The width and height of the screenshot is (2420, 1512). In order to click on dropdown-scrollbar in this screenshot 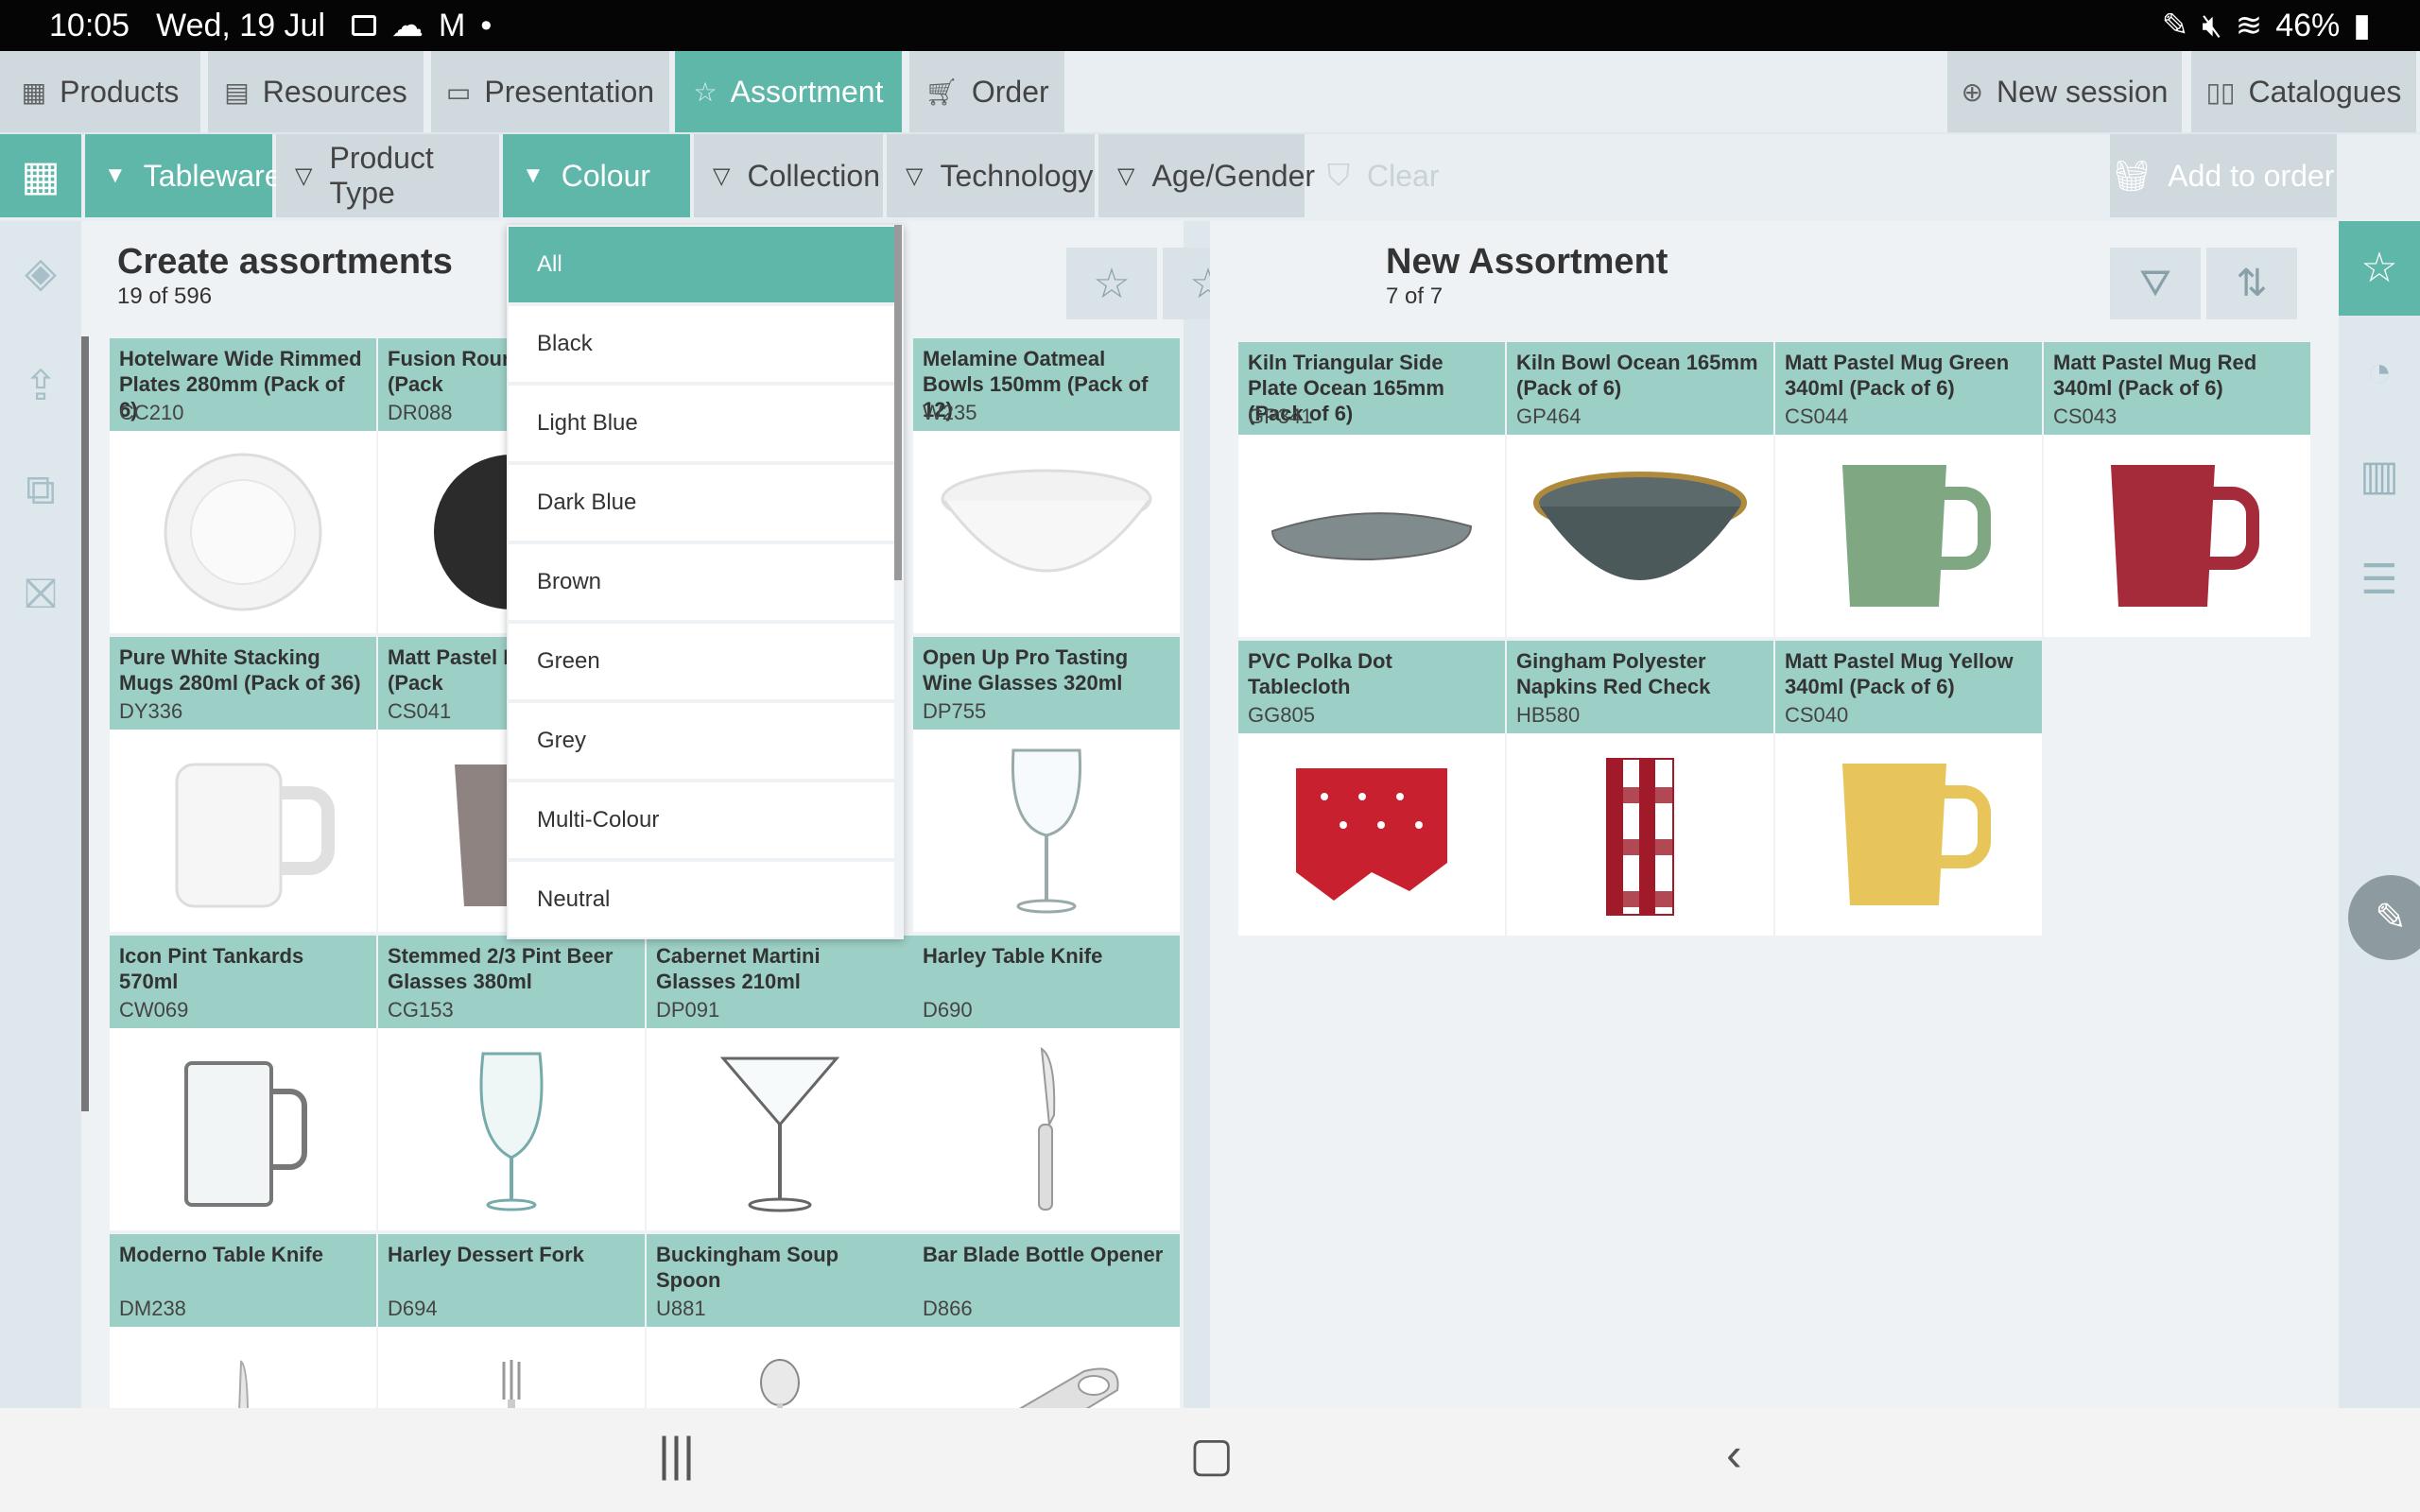, I will do `click(898, 402)`.